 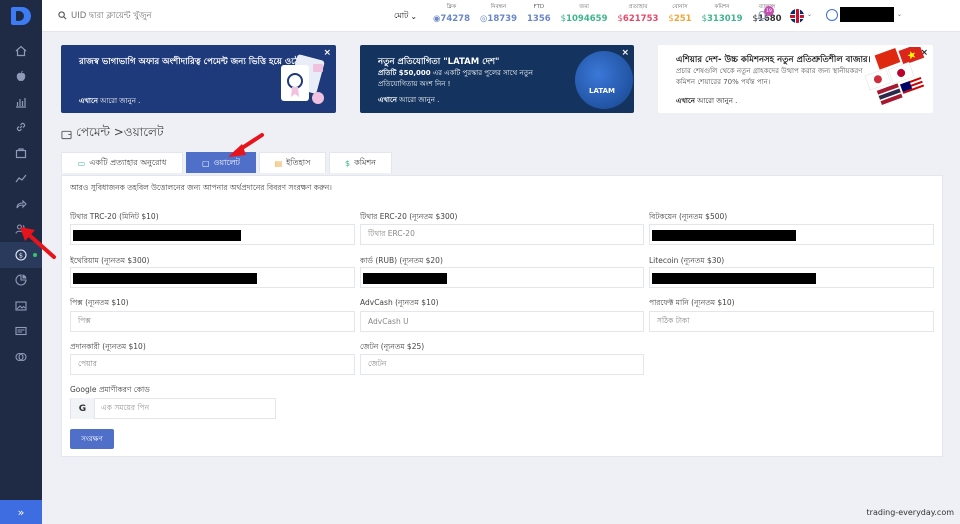 I want to click on certificate-icon, so click(x=303, y=79).